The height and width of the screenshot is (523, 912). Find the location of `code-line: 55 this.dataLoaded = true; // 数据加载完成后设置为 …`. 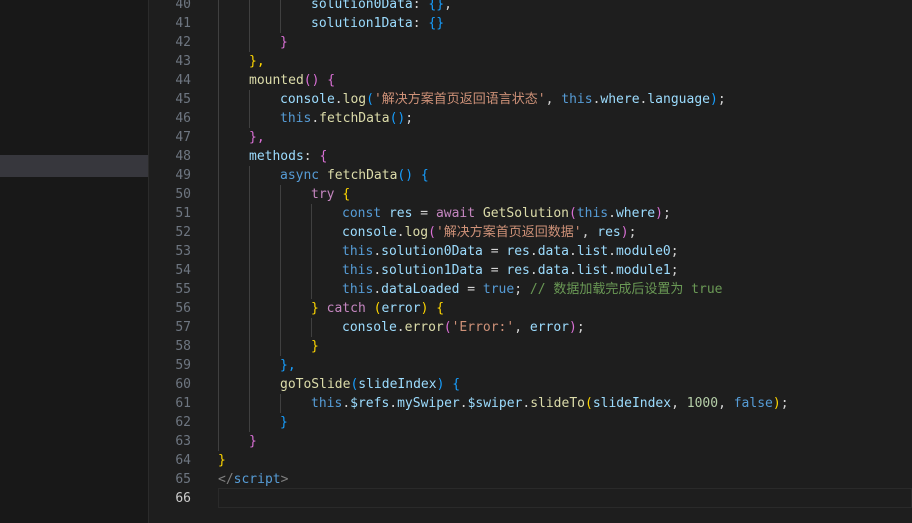

code-line: 55 this.dataLoaded = true; // 数据加载完成后设置为 … is located at coordinates (530, 289).